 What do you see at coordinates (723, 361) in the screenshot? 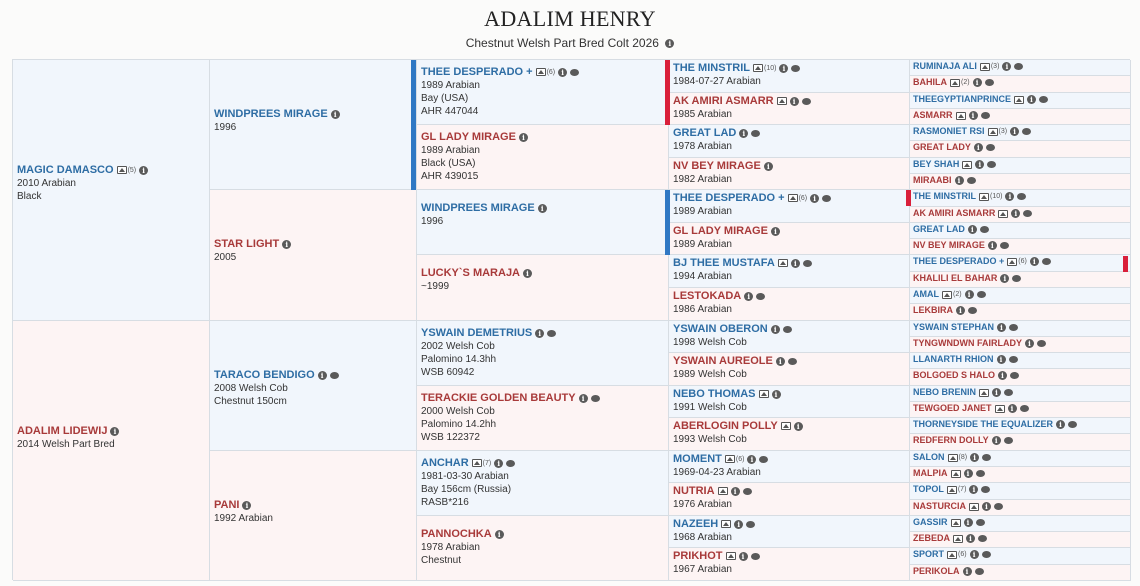
I see `horse-name-link: YSWAIN AUREOLE` at bounding box center [723, 361].